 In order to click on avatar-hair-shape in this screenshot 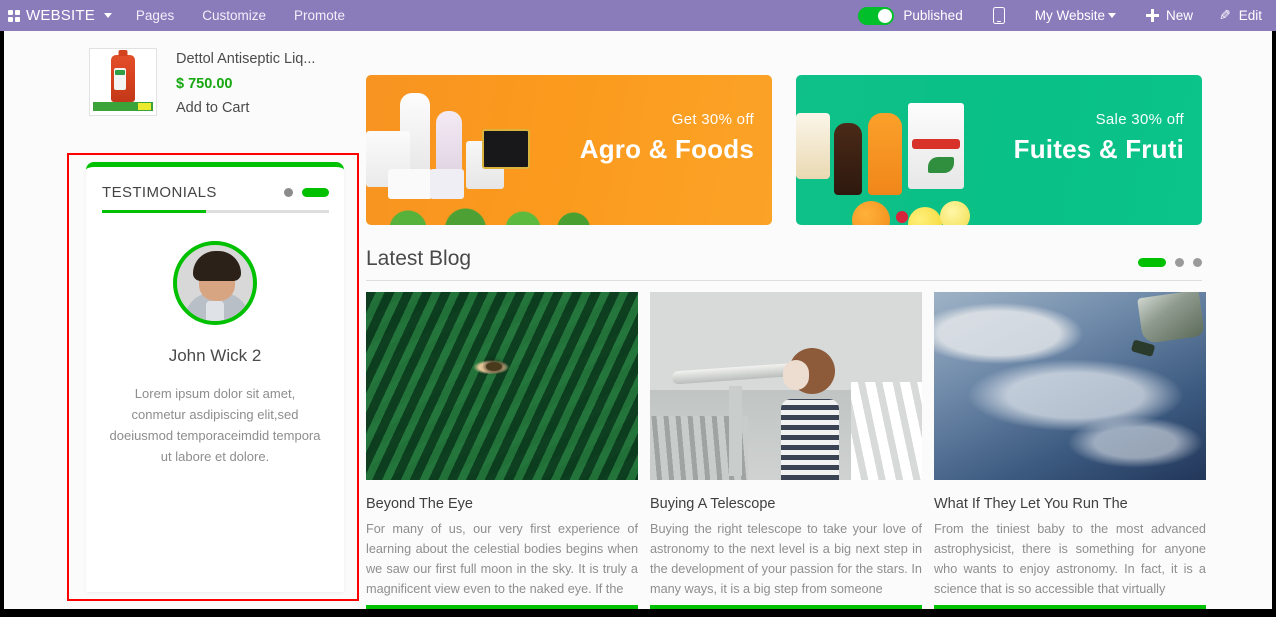, I will do `click(217, 266)`.